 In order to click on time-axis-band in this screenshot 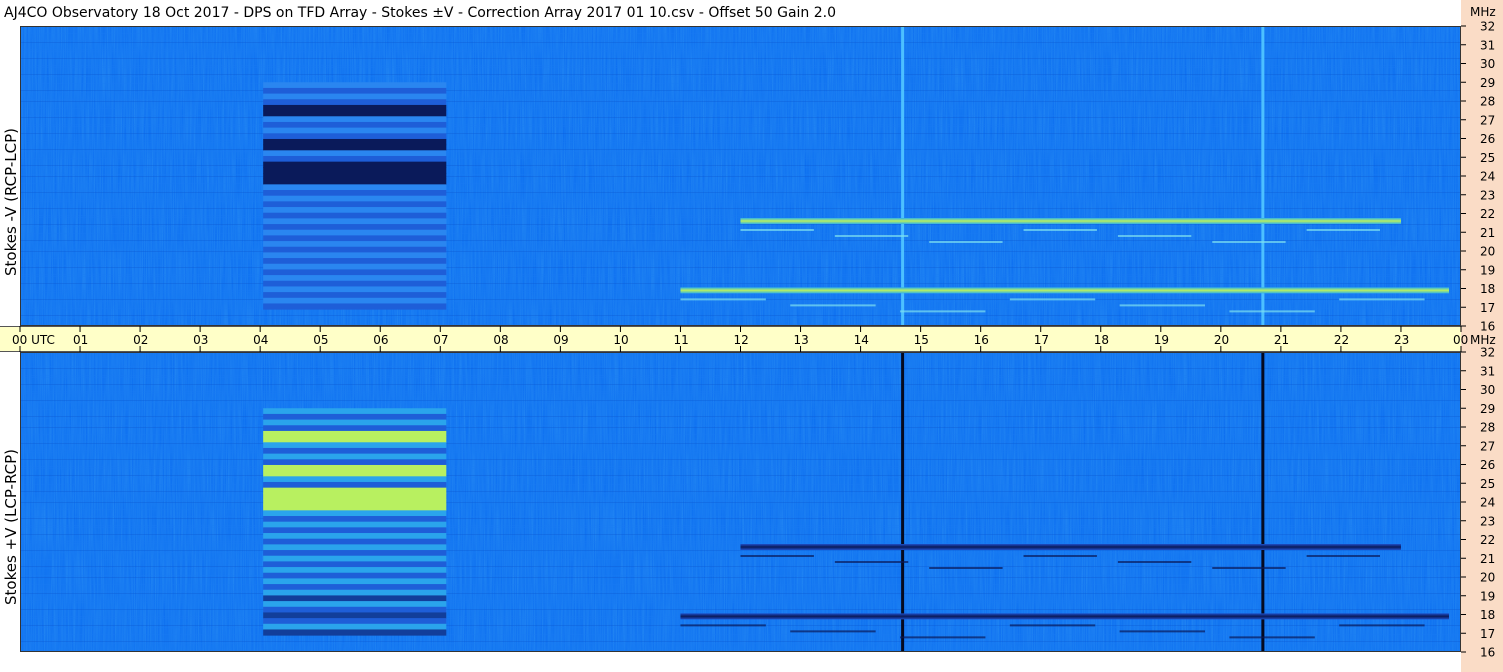, I will do `click(730, 339)`.